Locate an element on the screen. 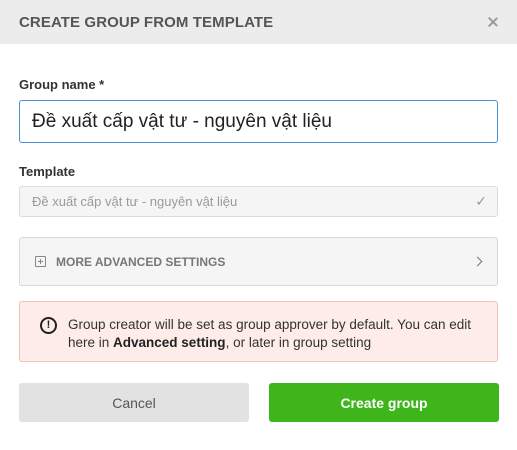  info-icon: ! is located at coordinates (48, 325).